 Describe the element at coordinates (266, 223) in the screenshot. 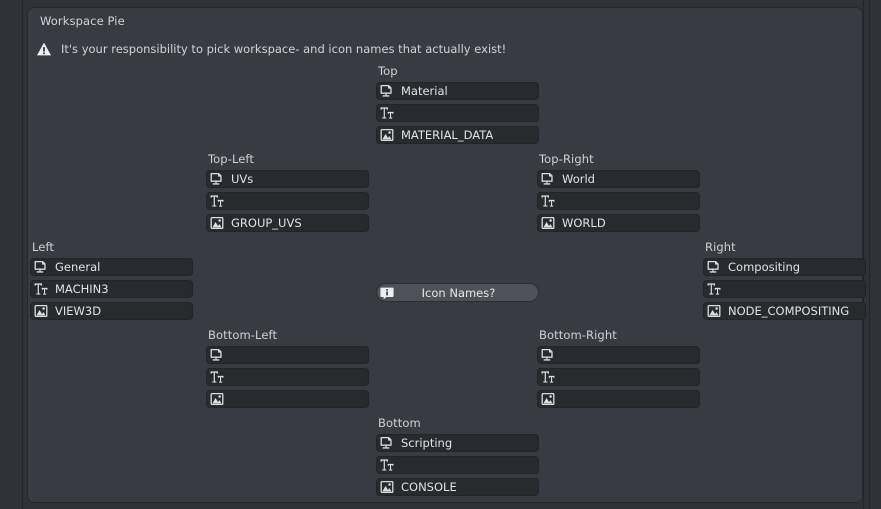

I see `pie-slot-top-left-icon-value: GROUP_UVS` at that location.